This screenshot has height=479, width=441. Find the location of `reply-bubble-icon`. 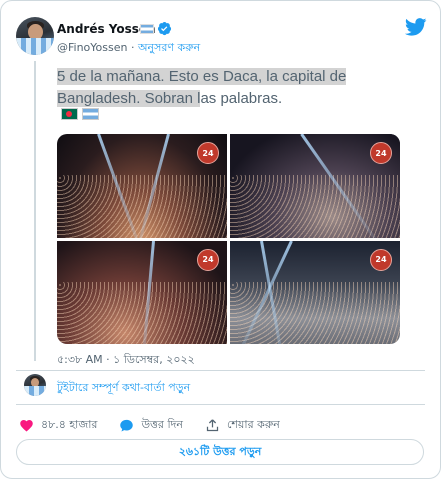

reply-bubble-icon is located at coordinates (127, 425).